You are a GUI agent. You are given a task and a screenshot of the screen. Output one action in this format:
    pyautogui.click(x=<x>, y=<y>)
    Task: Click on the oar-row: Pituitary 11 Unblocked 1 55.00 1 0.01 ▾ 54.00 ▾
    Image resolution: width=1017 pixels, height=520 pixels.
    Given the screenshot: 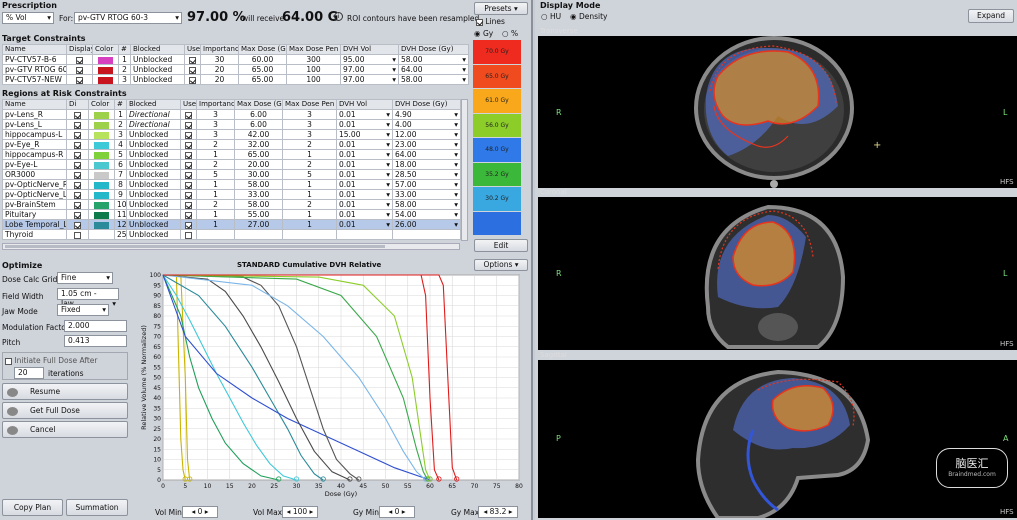 What is the action you would take?
    pyautogui.click(x=231, y=214)
    